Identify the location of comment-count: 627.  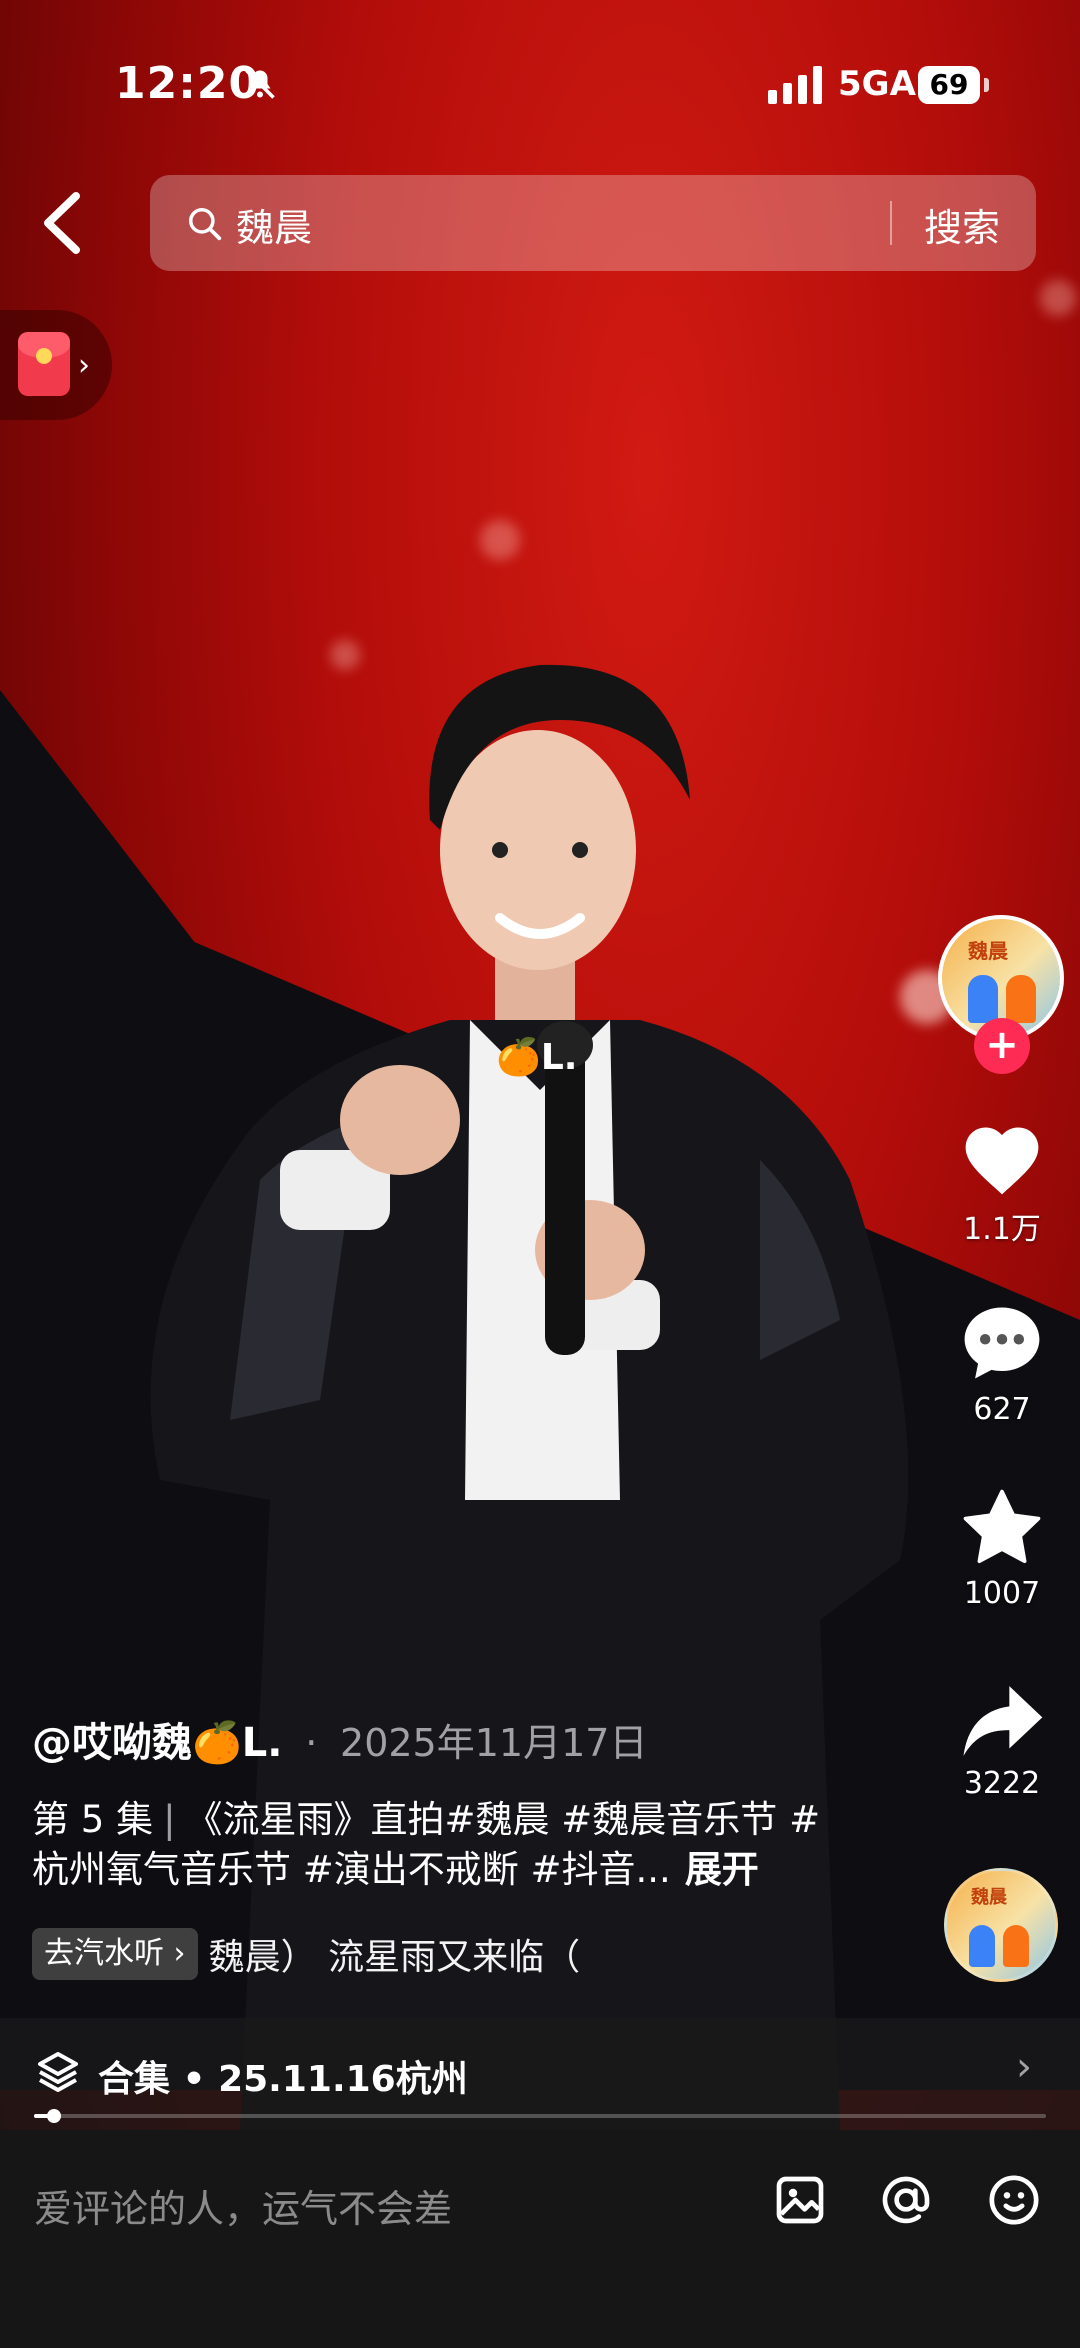
(1002, 1409).